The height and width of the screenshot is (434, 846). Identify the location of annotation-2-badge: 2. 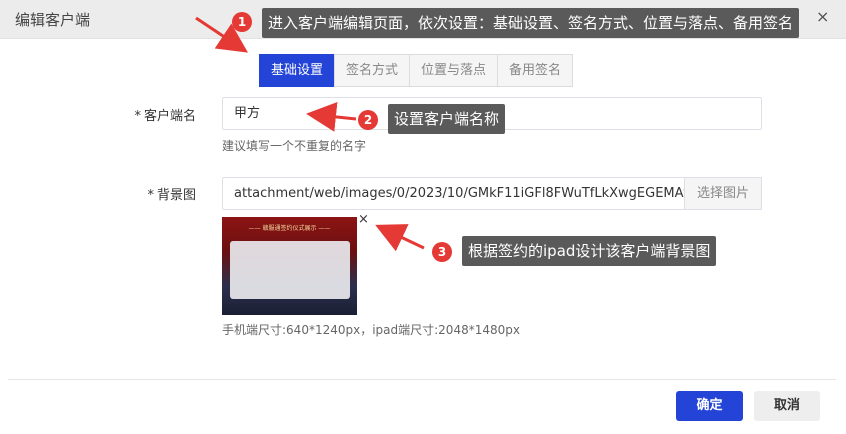
(368, 120).